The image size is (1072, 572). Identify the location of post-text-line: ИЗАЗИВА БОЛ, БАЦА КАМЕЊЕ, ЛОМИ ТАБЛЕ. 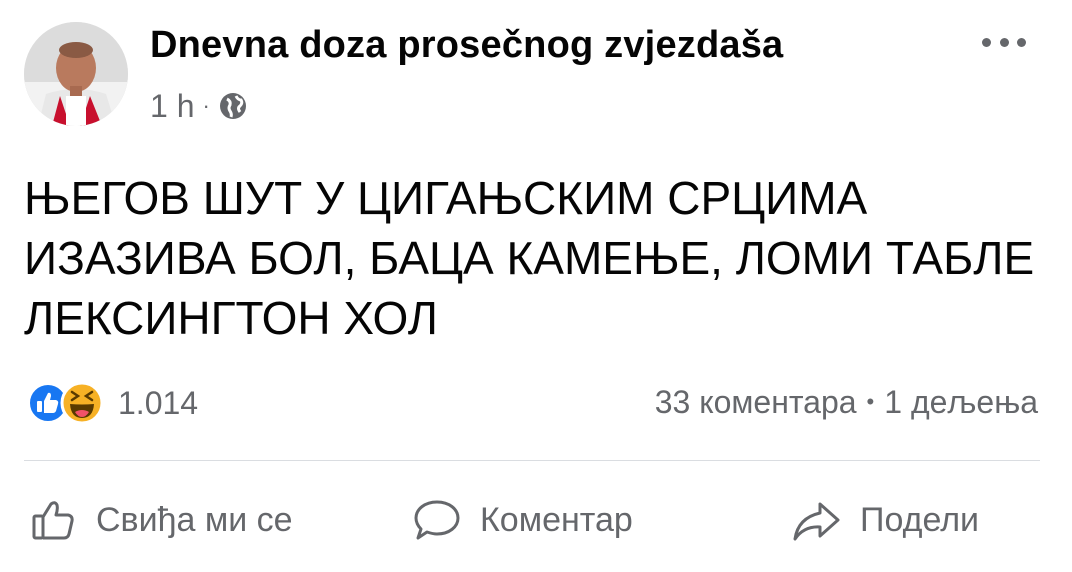
(529, 258).